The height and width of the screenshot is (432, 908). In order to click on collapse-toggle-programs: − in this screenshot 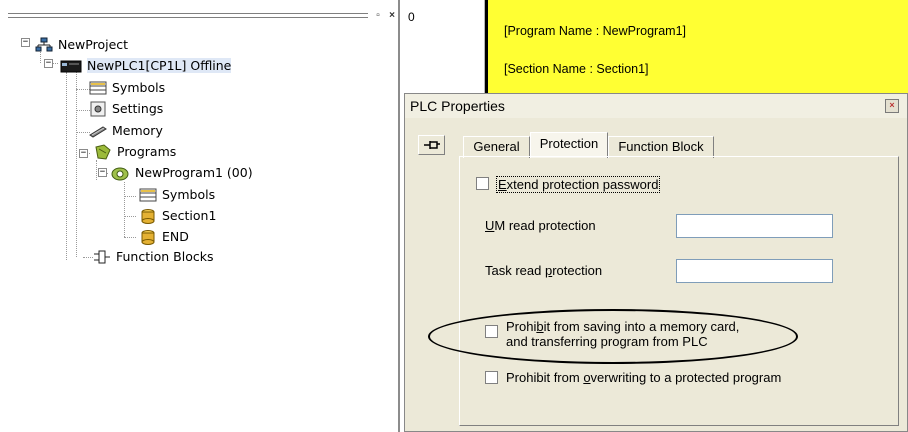, I will do `click(83, 153)`.